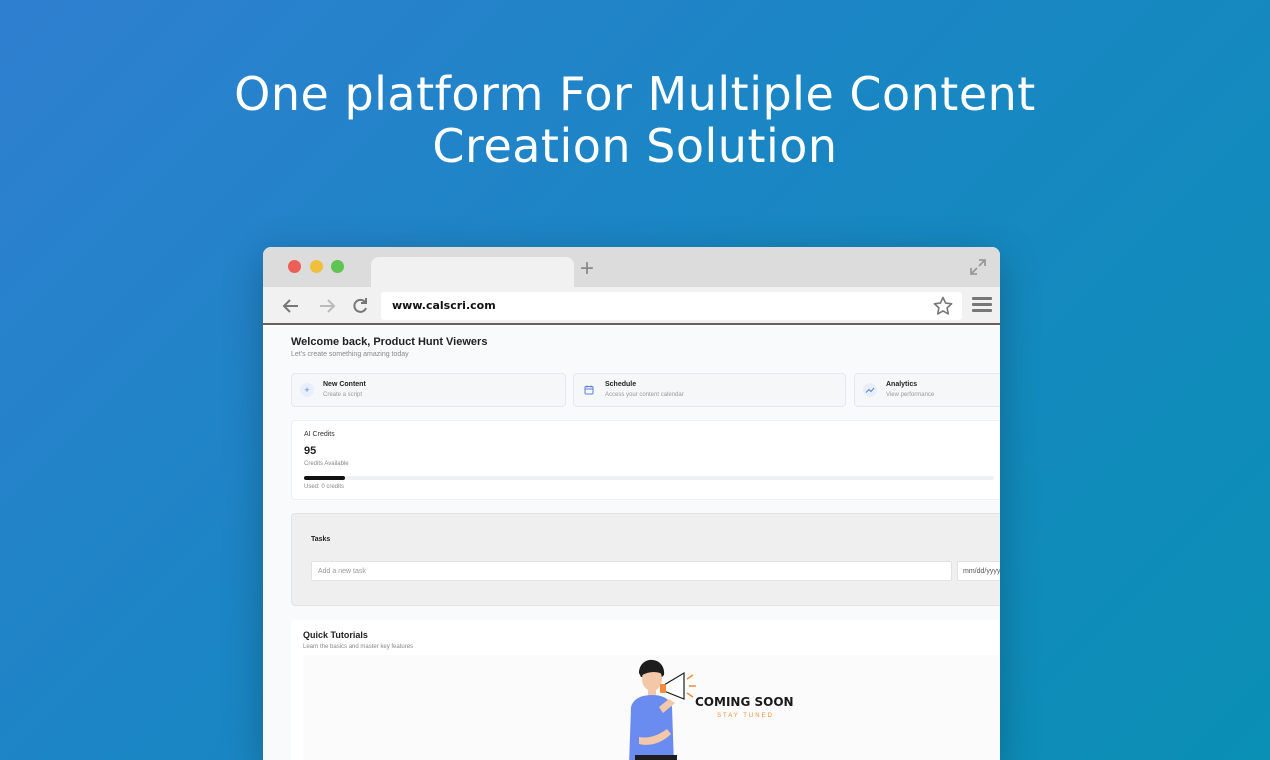 Image resolution: width=1270 pixels, height=760 pixels. What do you see at coordinates (910, 395) in the screenshot?
I see `analytics-subtitle: View performance` at bounding box center [910, 395].